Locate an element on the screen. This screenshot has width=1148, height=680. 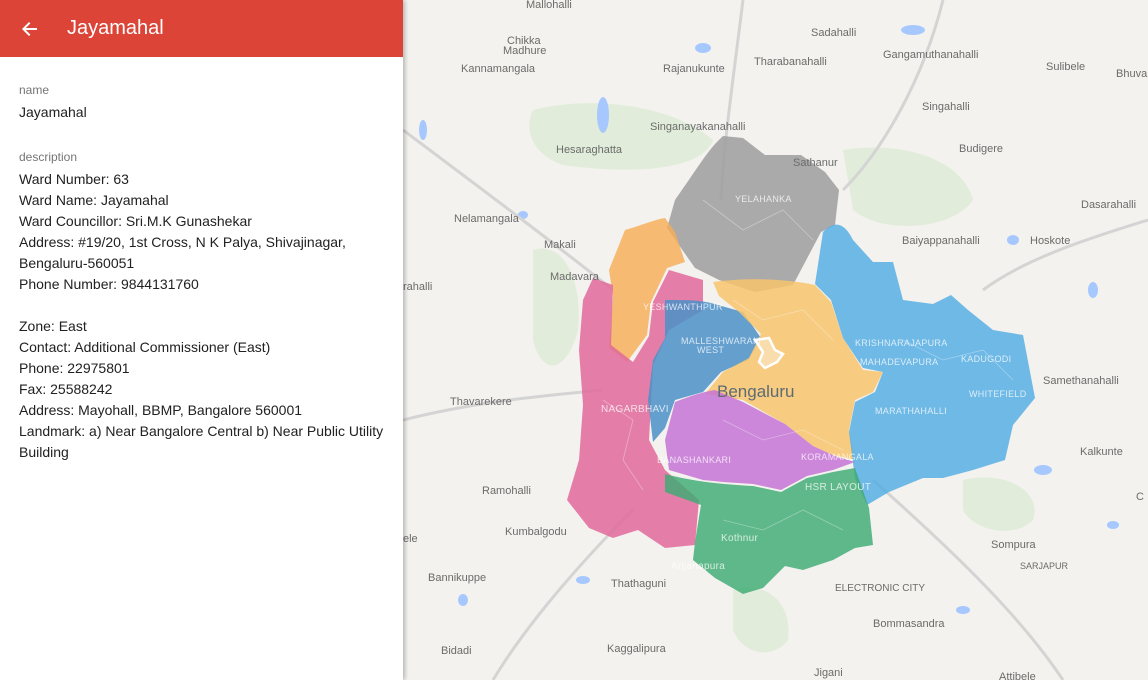
place-label: Kumbalgodu is located at coordinates (536, 532).